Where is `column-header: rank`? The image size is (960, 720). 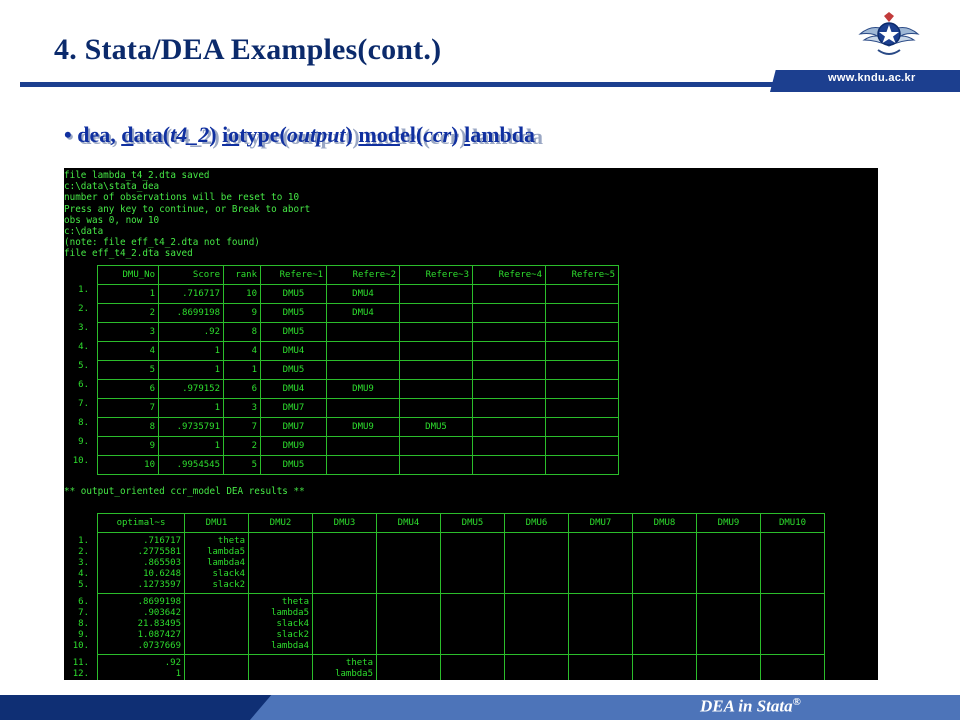 column-header: rank is located at coordinates (242, 275).